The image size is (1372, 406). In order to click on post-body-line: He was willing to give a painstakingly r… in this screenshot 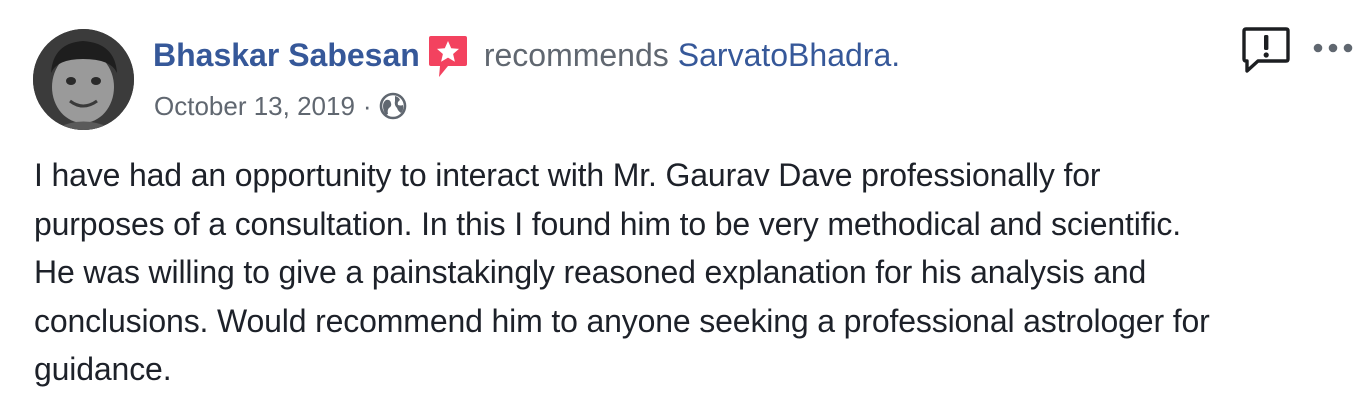, I will do `click(590, 272)`.